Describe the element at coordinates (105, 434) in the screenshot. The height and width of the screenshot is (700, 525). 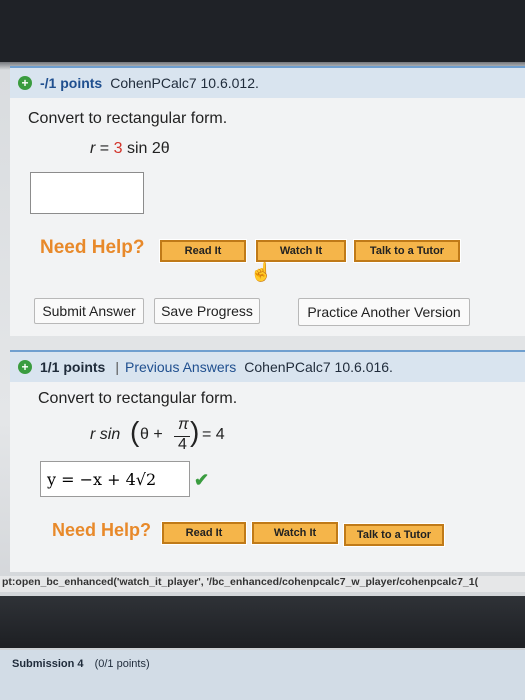
I see `eq-left: r sin` at that location.